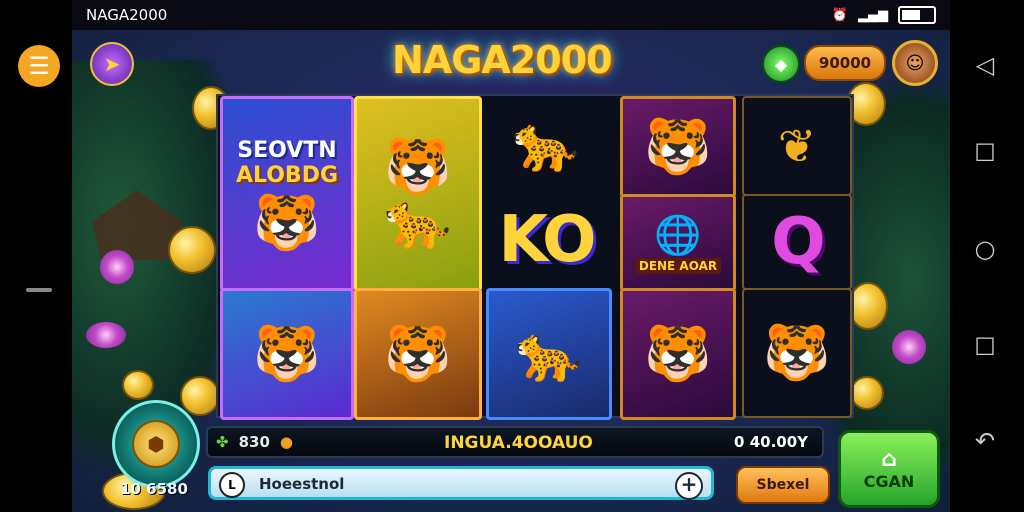 The width and height of the screenshot is (1024, 512). What do you see at coordinates (678, 265) in the screenshot?
I see `badge-label: DENE AOAR` at bounding box center [678, 265].